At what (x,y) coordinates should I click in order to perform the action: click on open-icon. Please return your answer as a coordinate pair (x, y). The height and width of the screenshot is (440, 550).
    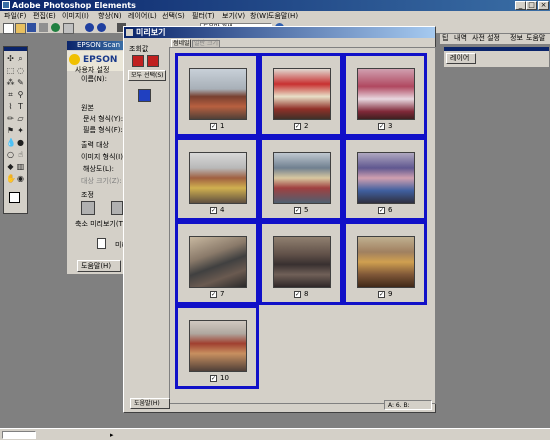
    Looking at the image, I should click on (20, 28).